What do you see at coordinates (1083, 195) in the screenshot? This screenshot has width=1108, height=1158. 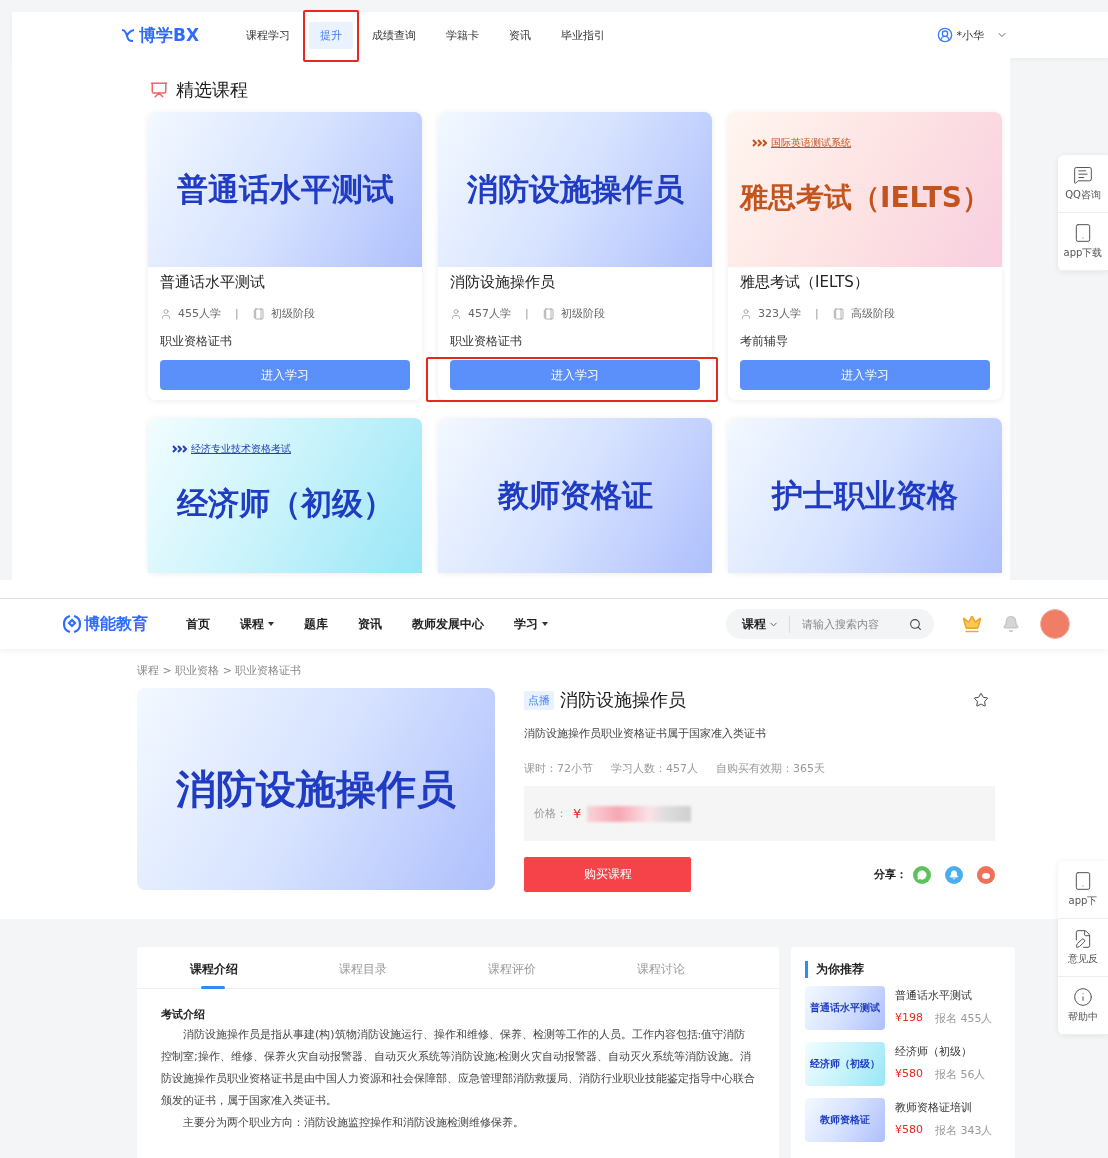 I see `side-tool-label: QQ咨询` at bounding box center [1083, 195].